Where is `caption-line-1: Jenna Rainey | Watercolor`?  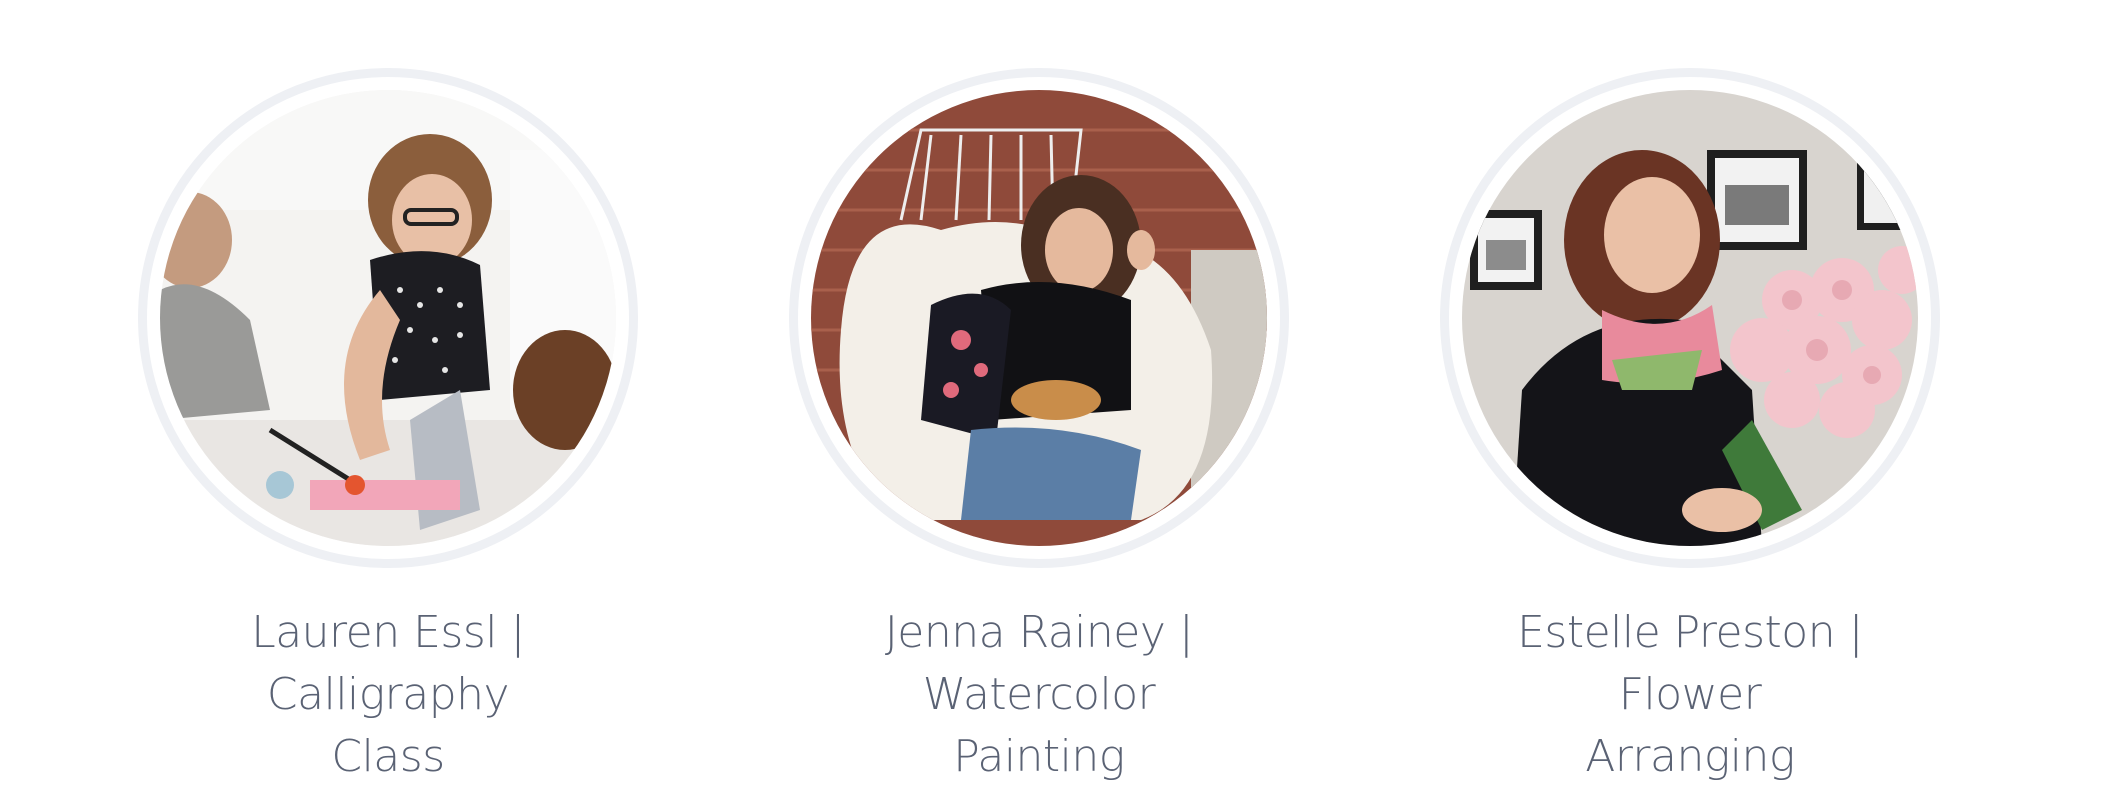
caption-line-1: Jenna Rainey | Watercolor is located at coordinates (1039, 663).